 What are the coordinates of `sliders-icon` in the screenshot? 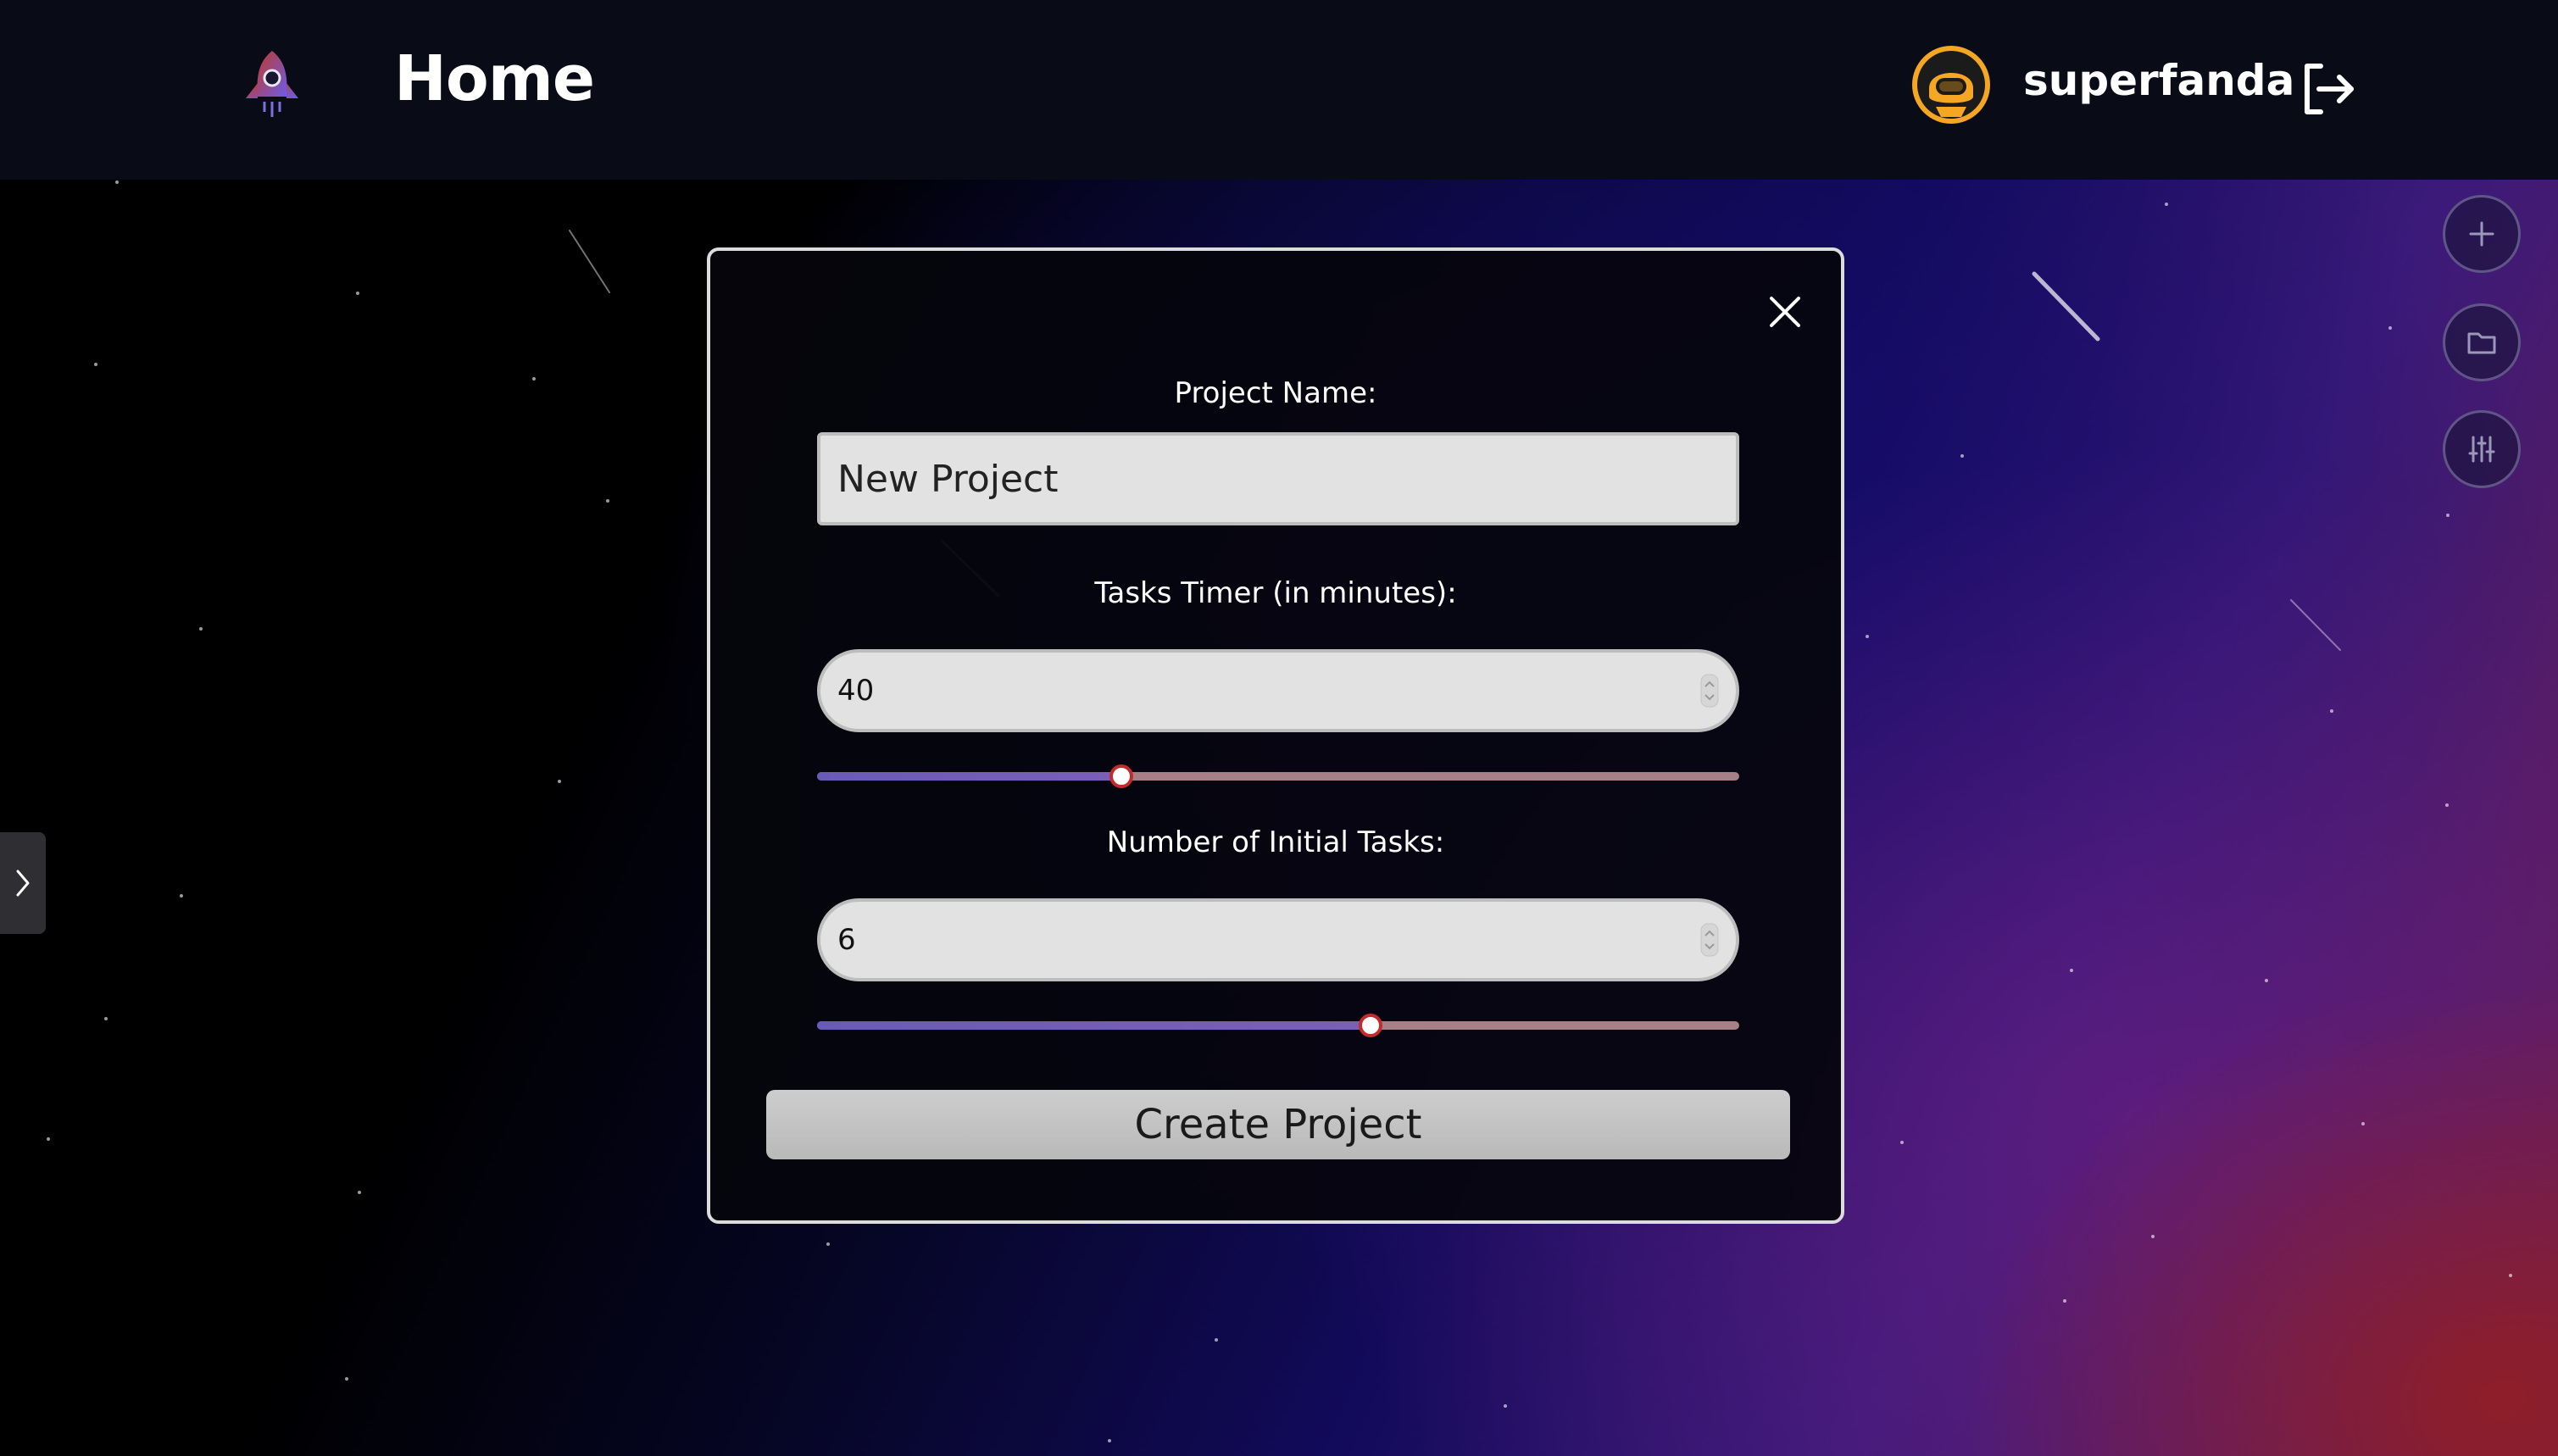 It's located at (2482, 449).